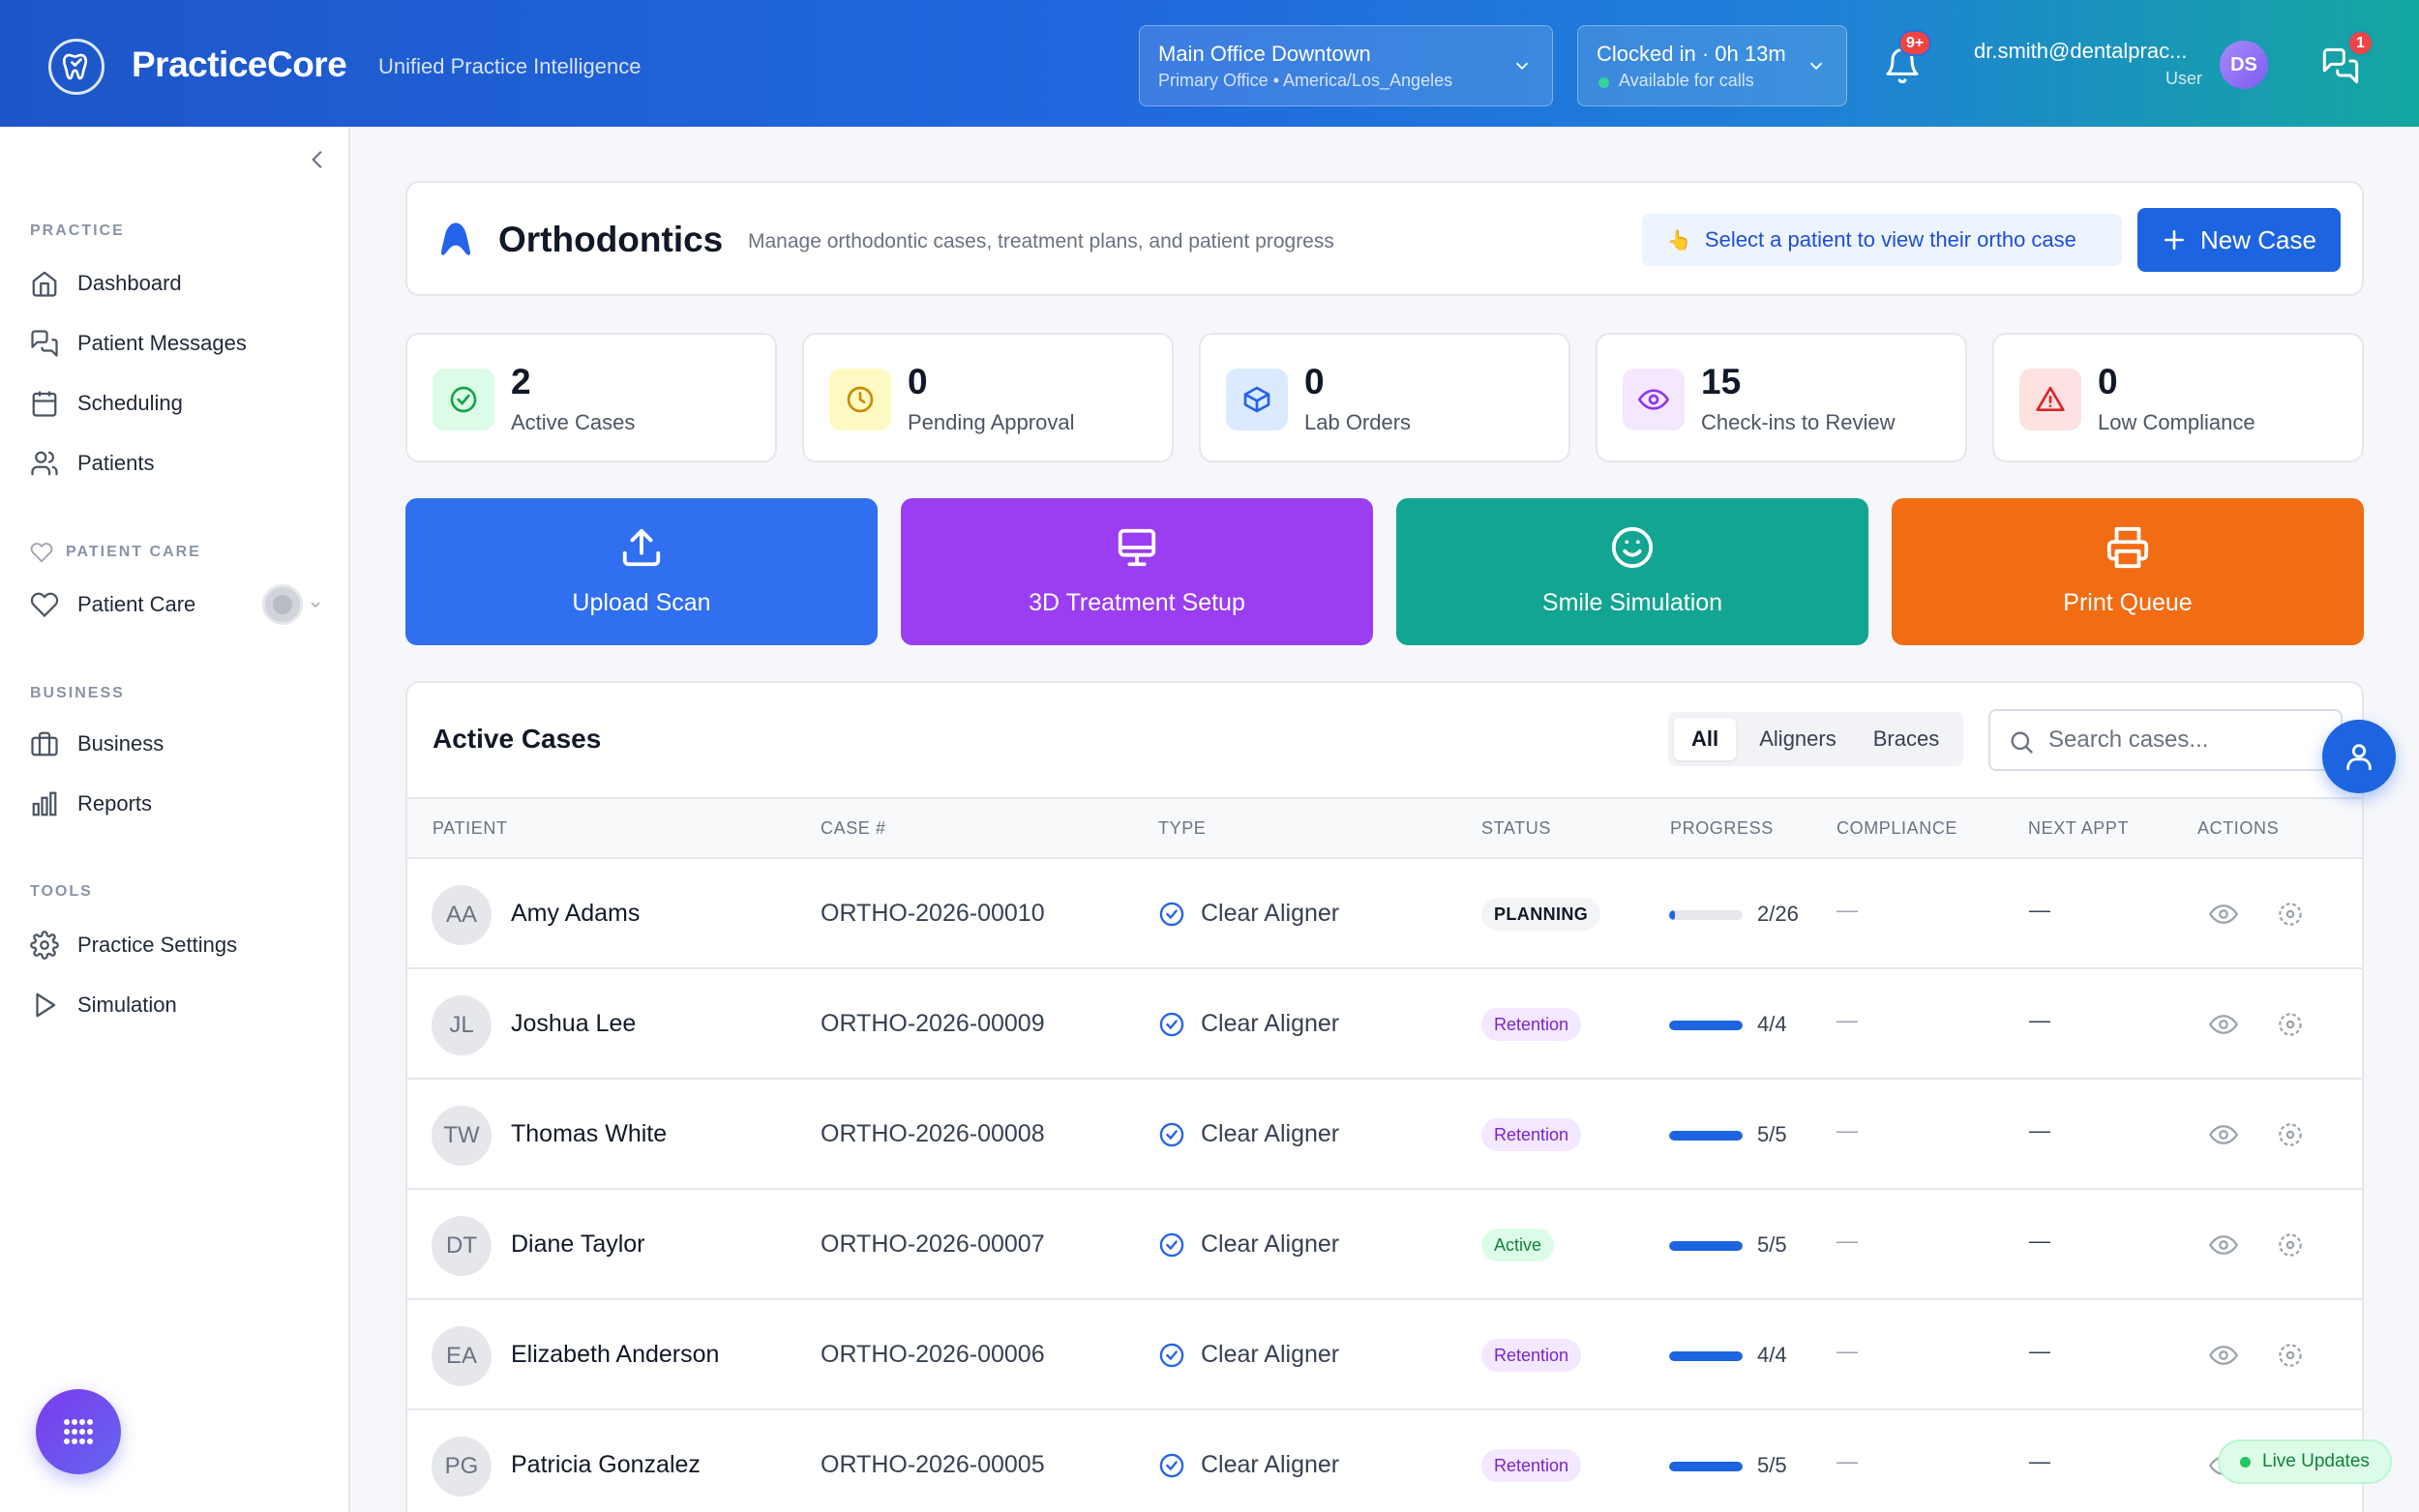  Describe the element at coordinates (1358, 422) in the screenshot. I see `stat-label: Lab Orders` at that location.